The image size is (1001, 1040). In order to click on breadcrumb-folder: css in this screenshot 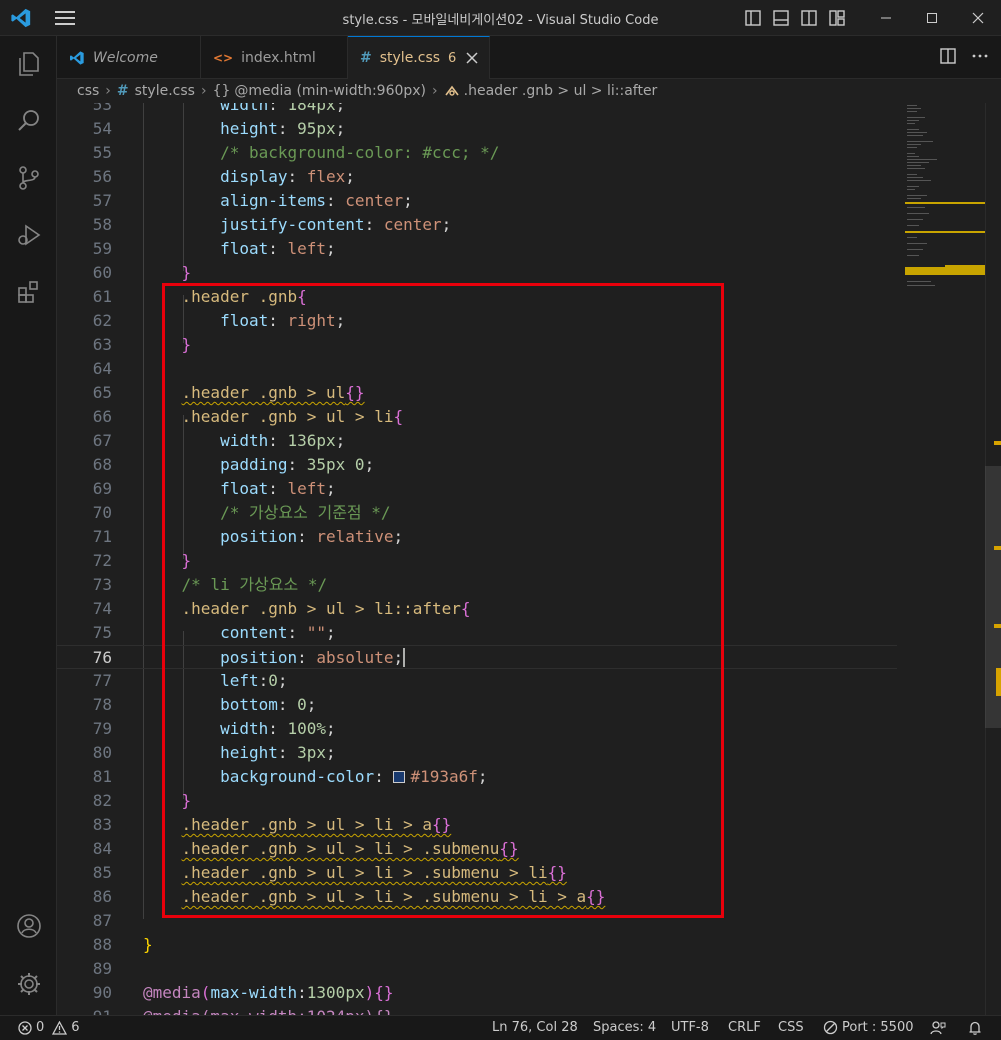, I will do `click(88, 91)`.